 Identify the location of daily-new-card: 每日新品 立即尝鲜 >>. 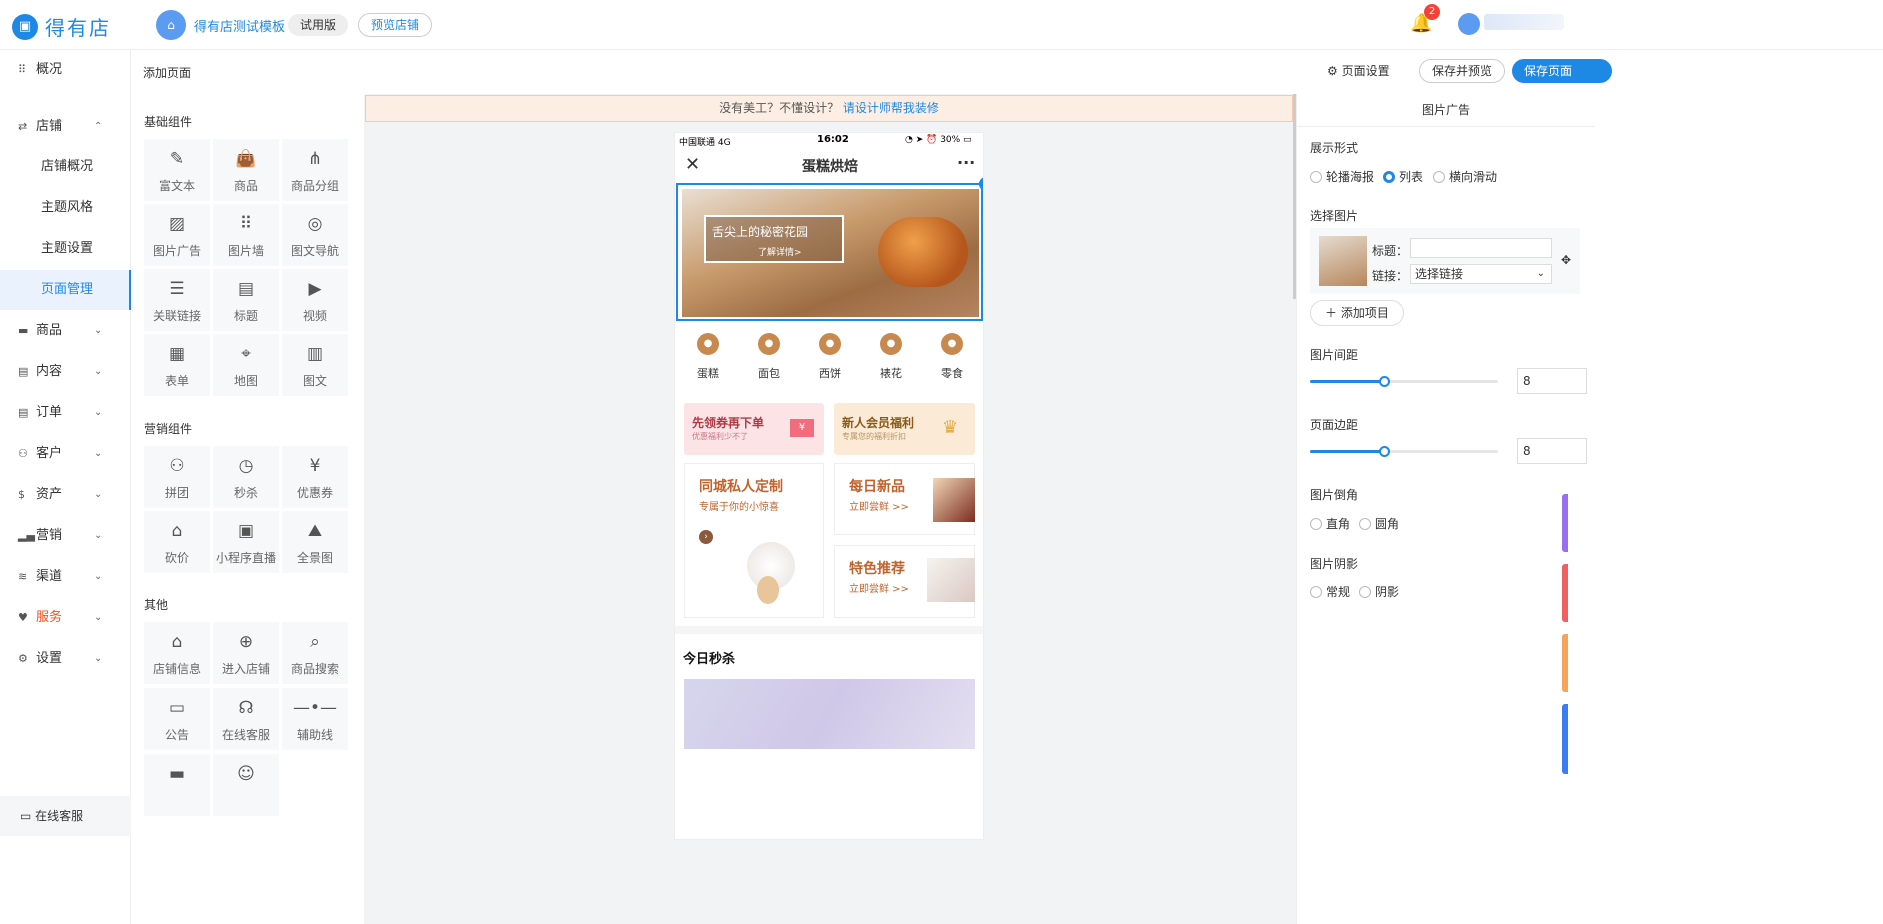
(904, 499).